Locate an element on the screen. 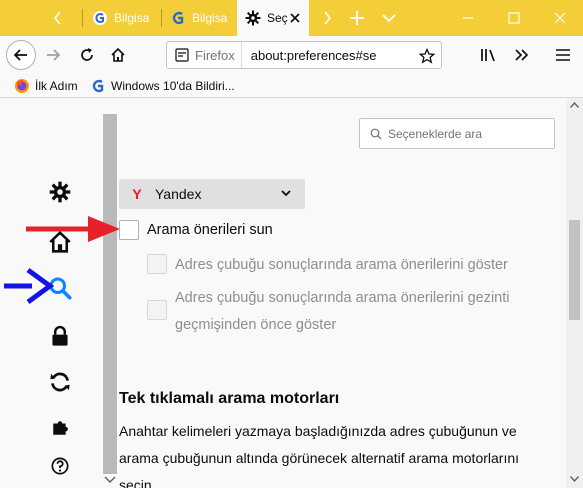  chevron-right-icon is located at coordinates (328, 18).